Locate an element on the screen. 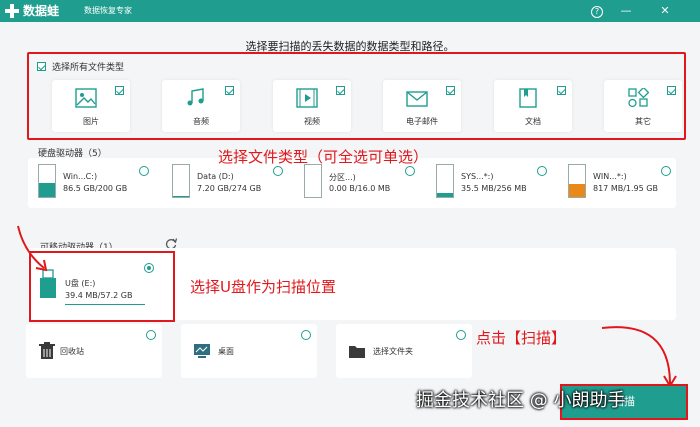 The width and height of the screenshot is (700, 427). file-type-label: 图片 is located at coordinates (91, 121).